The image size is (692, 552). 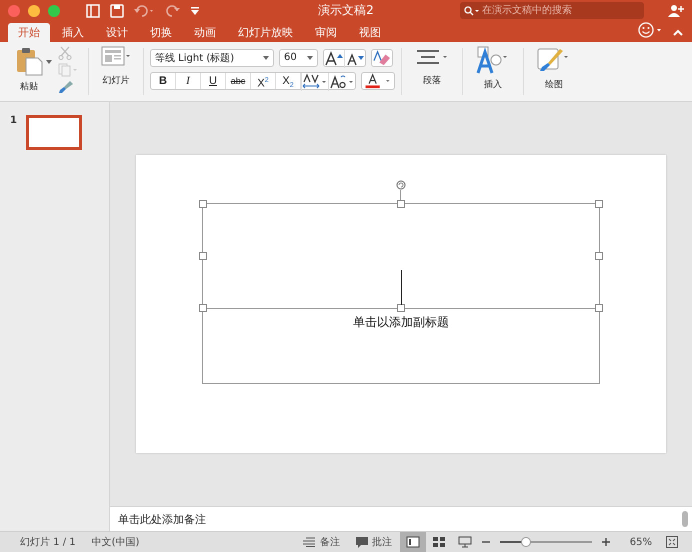 What do you see at coordinates (188, 80) in the screenshot?
I see `format-button: I` at bounding box center [188, 80].